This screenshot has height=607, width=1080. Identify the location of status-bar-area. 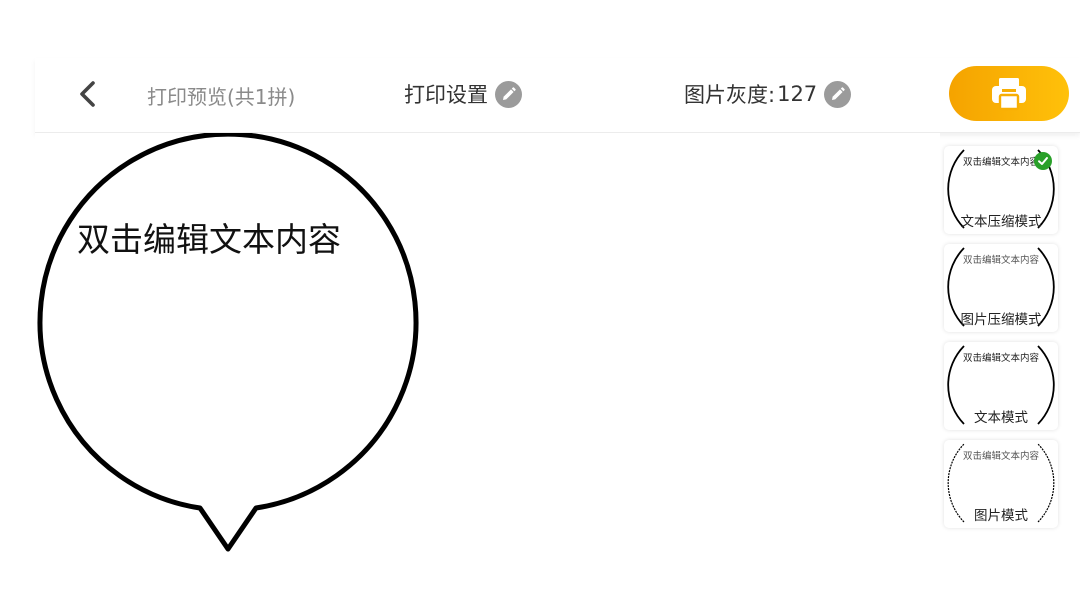
(540, 29).